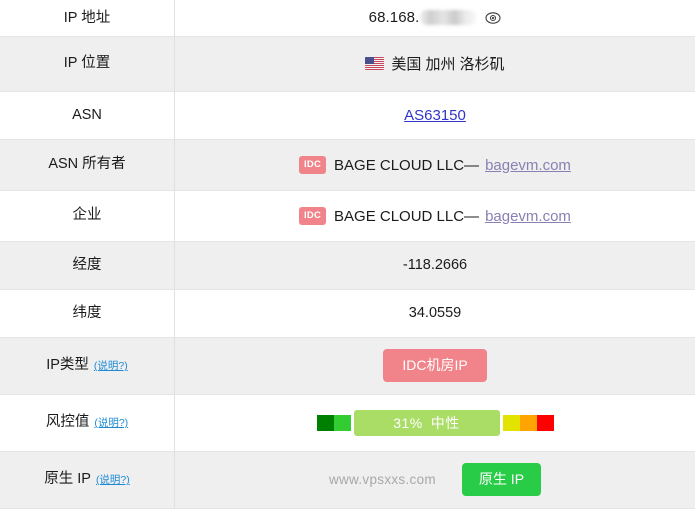 The height and width of the screenshot is (512, 695). I want to click on table-row-ip-address: IP 地址 68.168., so click(347, 18).